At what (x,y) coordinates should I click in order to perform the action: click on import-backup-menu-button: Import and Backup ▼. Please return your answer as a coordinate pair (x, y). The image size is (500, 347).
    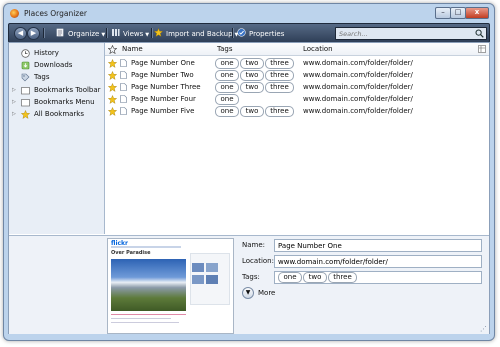
    Looking at the image, I should click on (196, 33).